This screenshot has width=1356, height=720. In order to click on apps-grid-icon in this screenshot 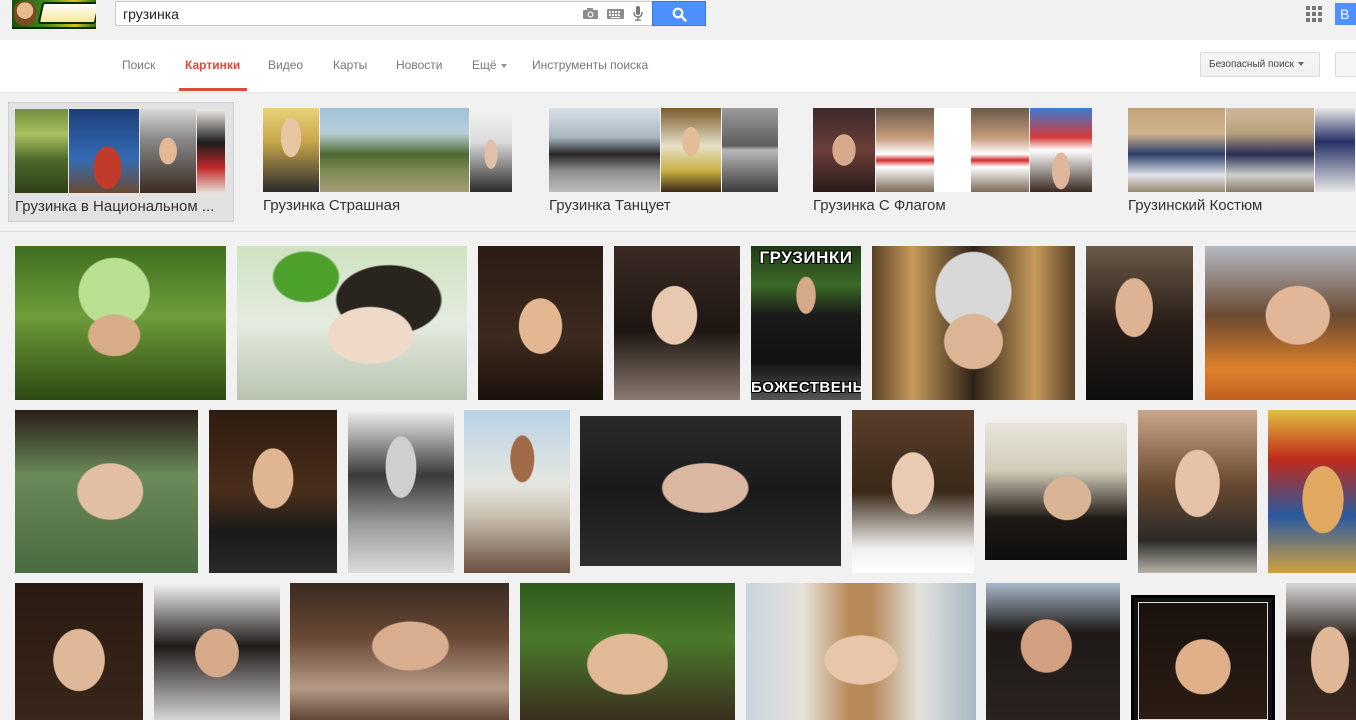, I will do `click(1314, 14)`.